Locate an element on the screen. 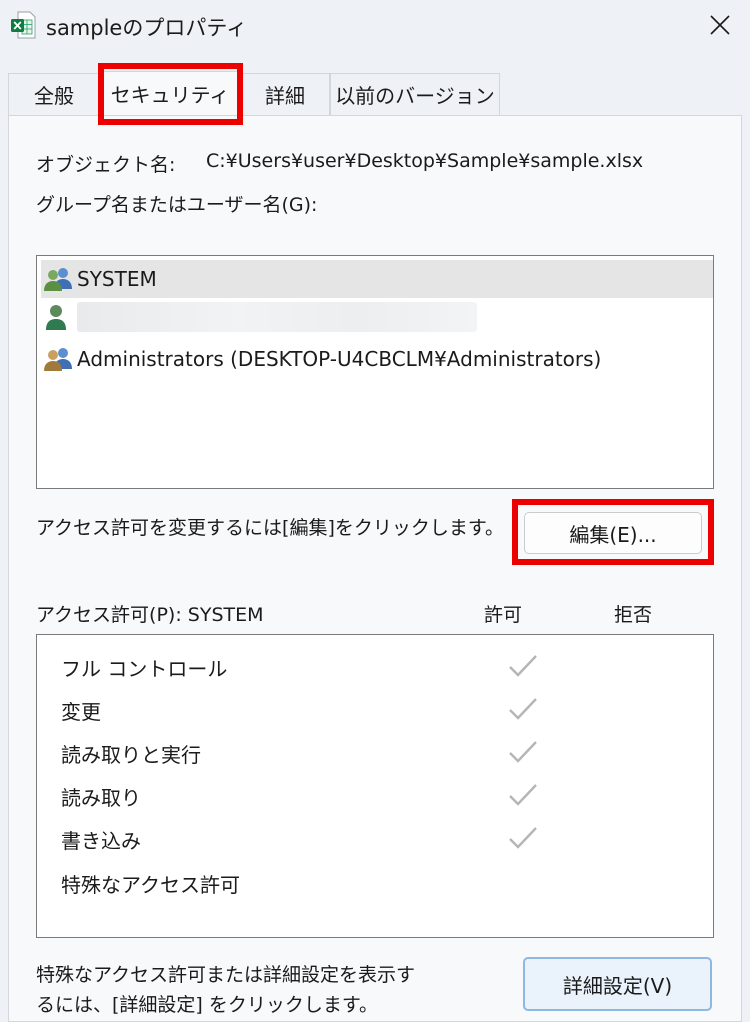 The image size is (750, 1022). close-button is located at coordinates (720, 25).